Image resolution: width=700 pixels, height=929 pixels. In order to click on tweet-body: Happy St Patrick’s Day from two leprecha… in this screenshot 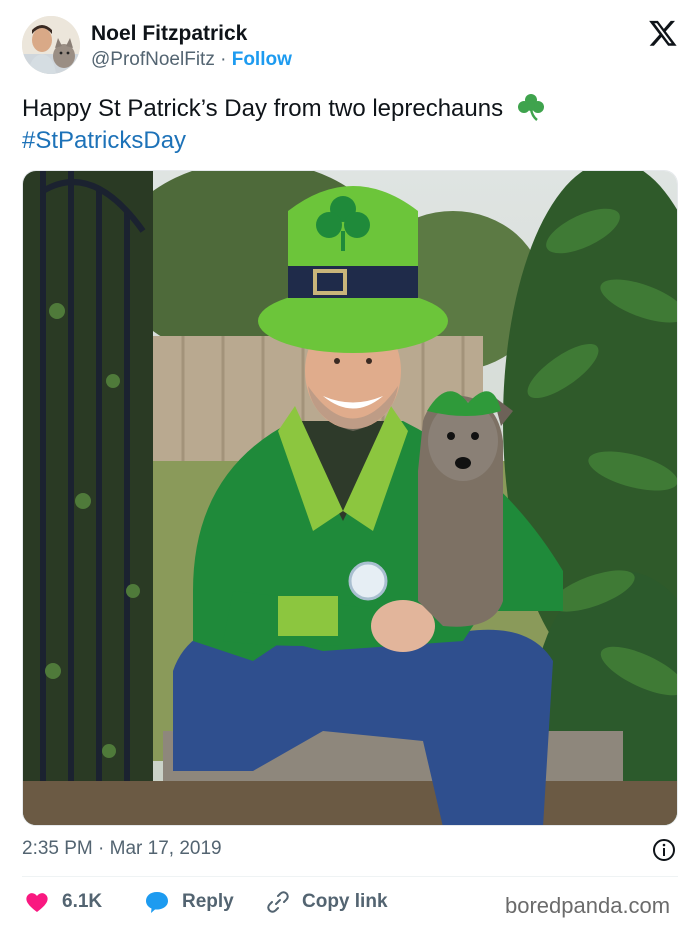, I will do `click(263, 108)`.